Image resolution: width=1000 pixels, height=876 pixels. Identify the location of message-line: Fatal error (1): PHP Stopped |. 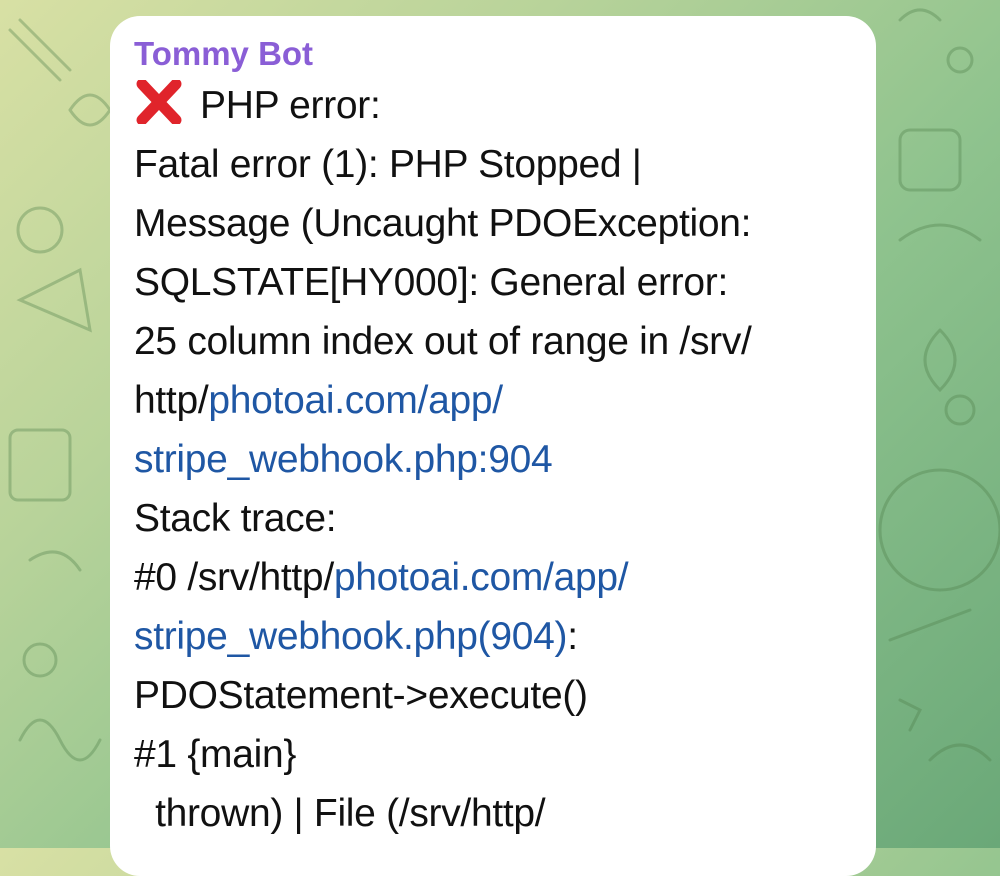
(388, 164).